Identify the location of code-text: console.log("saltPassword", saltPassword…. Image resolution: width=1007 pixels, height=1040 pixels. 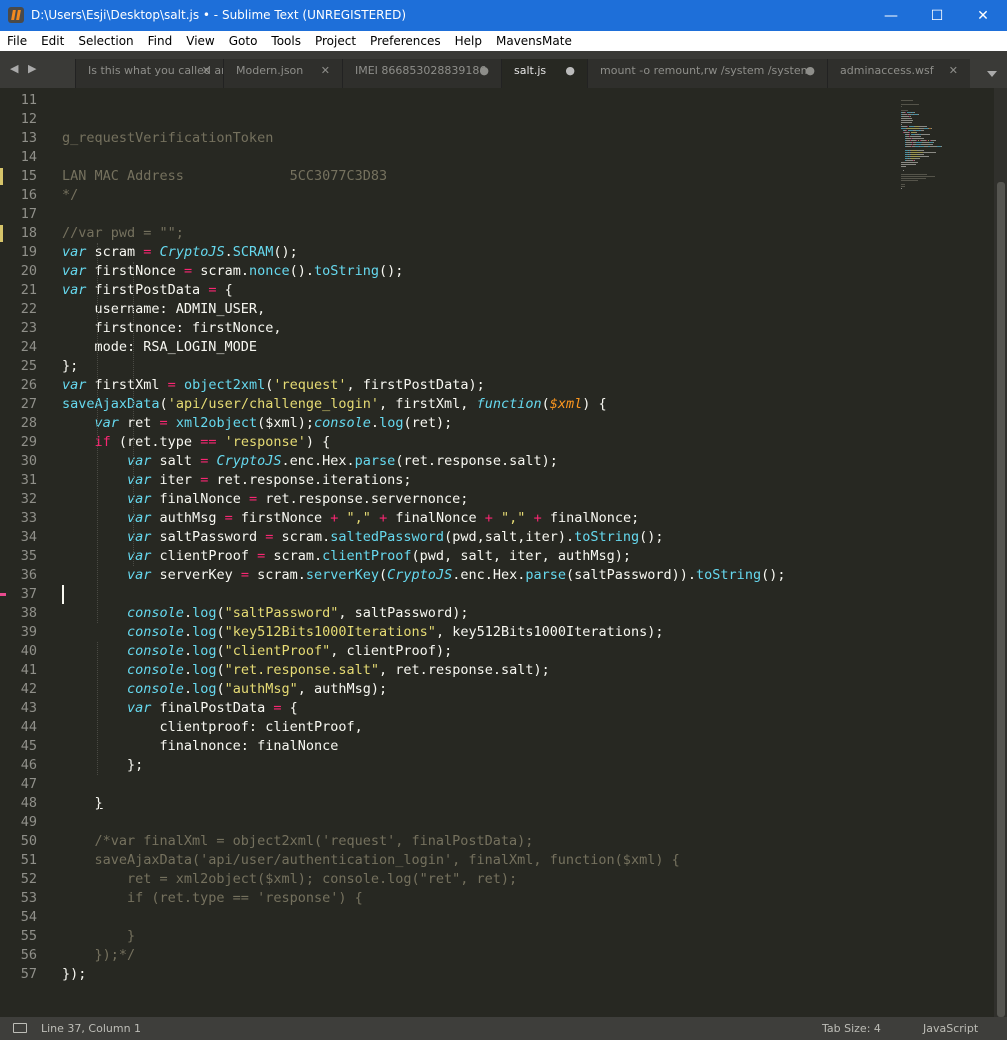
(298, 613).